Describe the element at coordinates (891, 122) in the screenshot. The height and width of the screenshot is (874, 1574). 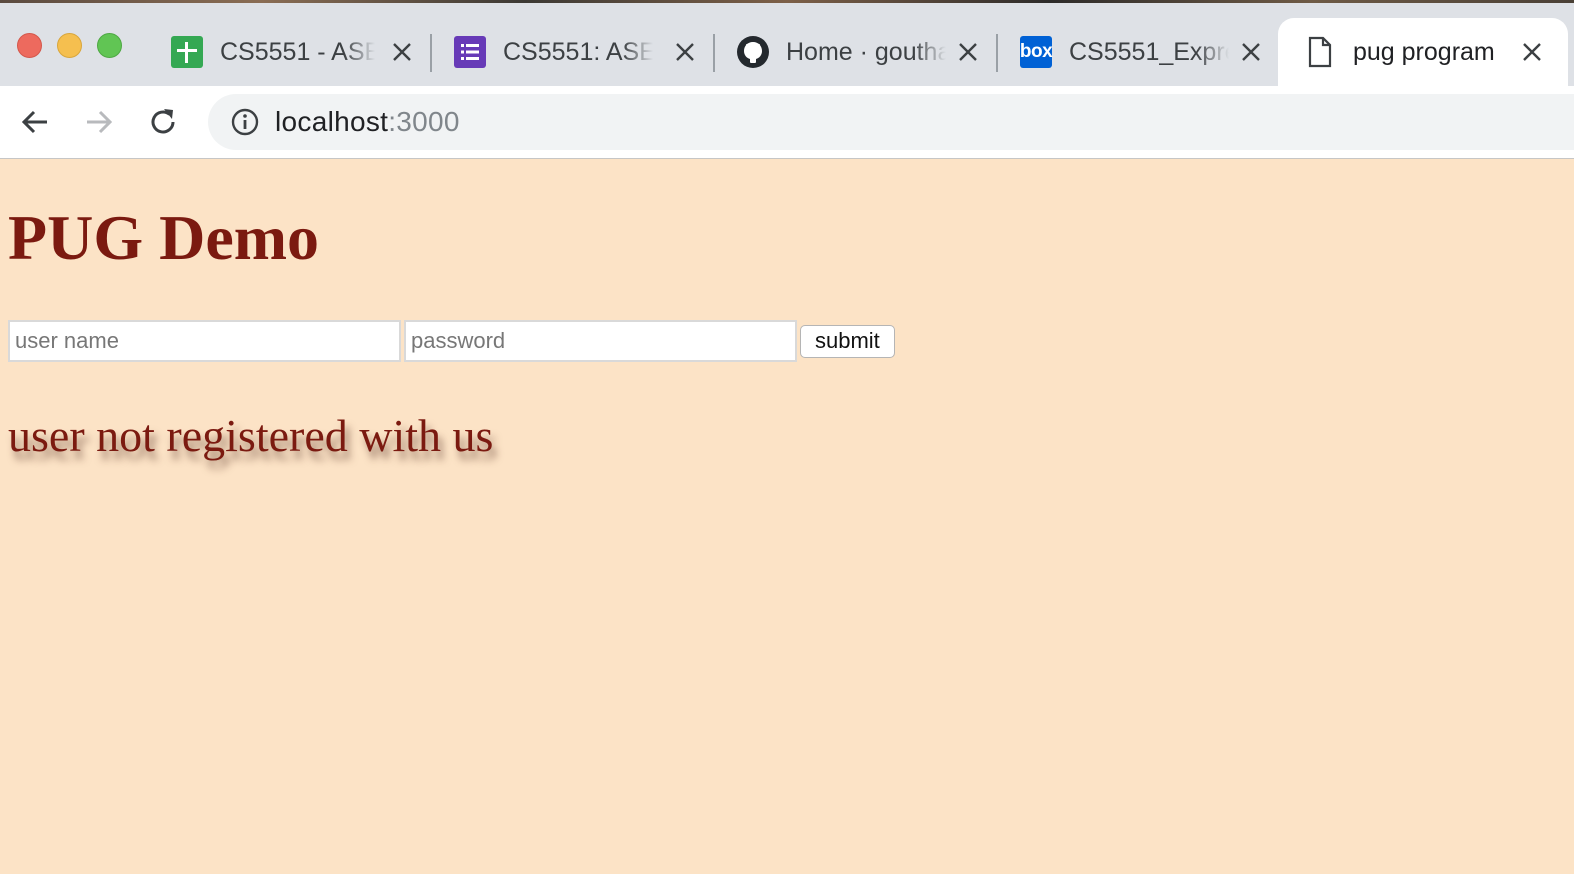
I see `address-bar: localhost:3000` at that location.